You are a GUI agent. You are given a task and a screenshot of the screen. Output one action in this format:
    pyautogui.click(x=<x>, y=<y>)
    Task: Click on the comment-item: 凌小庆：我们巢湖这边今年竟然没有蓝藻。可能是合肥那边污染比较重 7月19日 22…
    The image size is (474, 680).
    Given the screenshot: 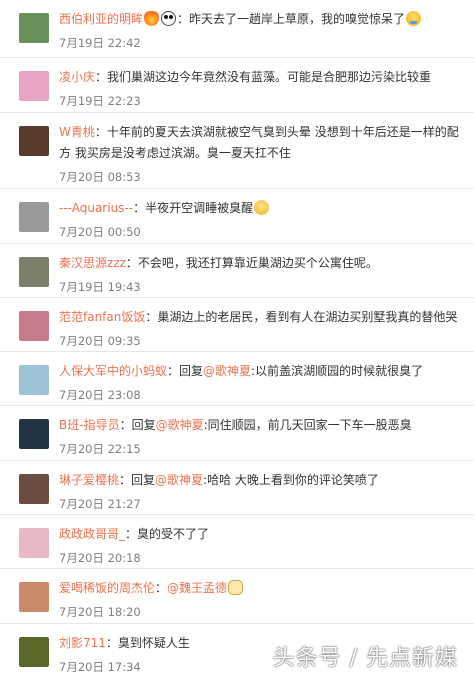 What is the action you would take?
    pyautogui.click(x=237, y=85)
    